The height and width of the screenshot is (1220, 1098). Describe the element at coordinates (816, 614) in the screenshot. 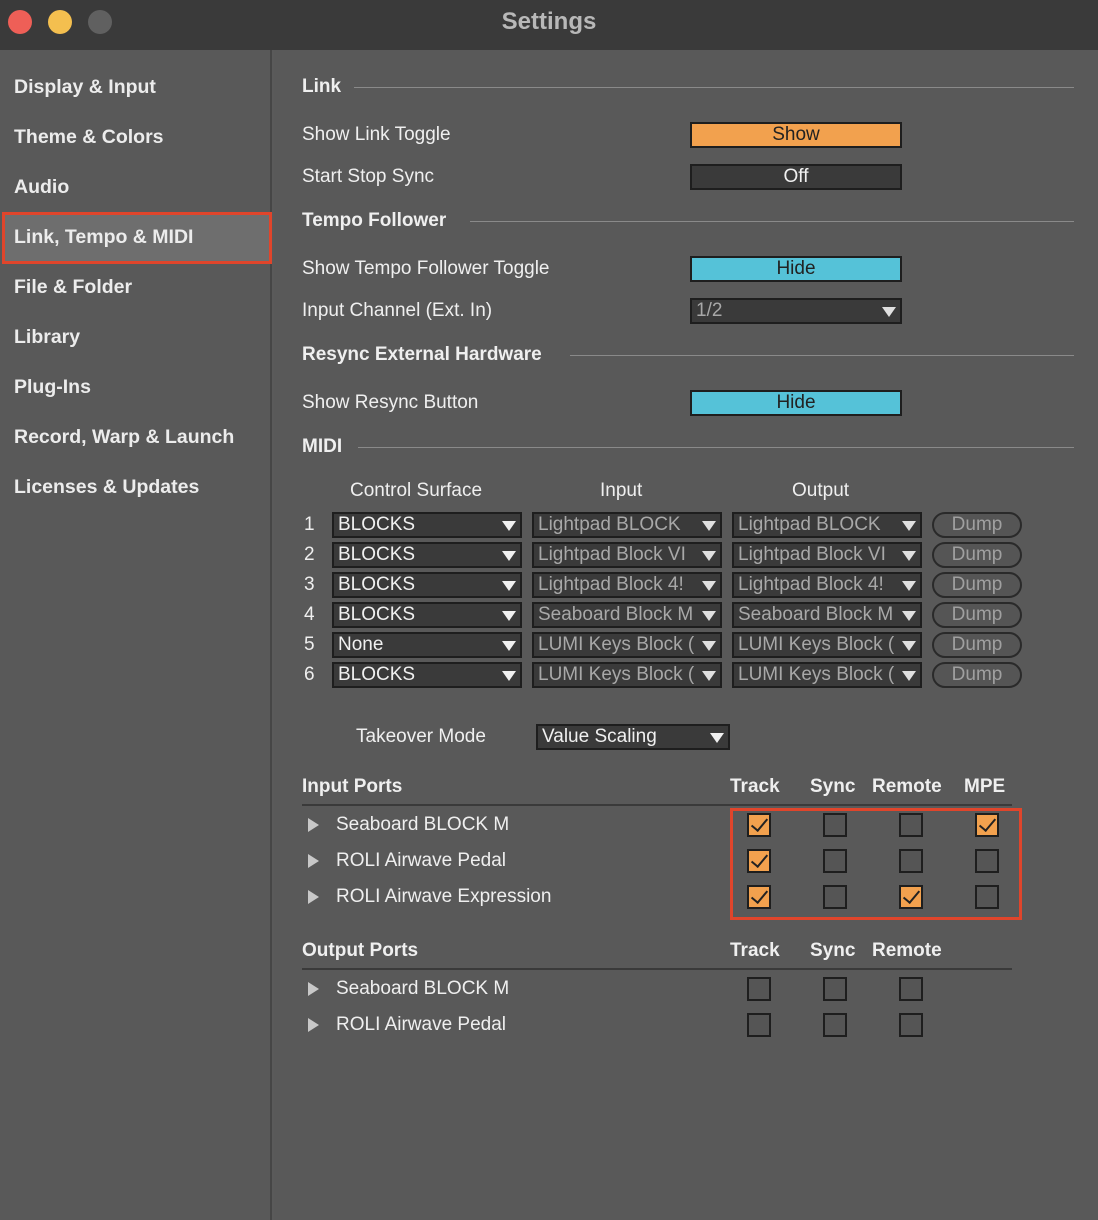

I see `midi-output-value: Seaboard Block M` at that location.